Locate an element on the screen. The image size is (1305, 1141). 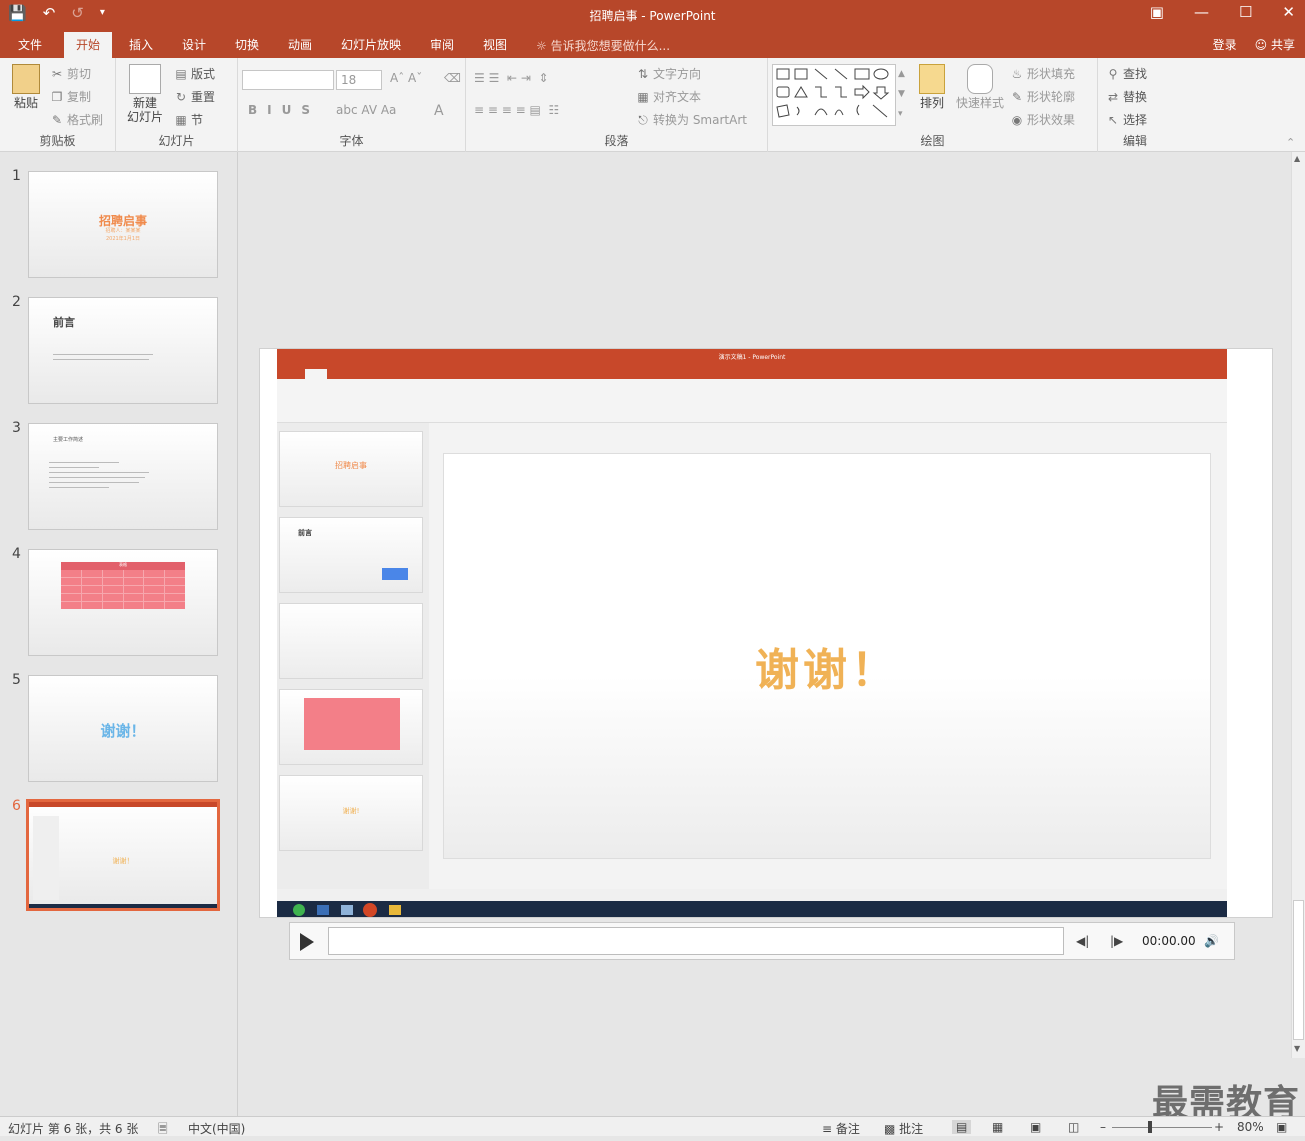
notes-button: ≡ 备注 is located at coordinates (841, 1128).